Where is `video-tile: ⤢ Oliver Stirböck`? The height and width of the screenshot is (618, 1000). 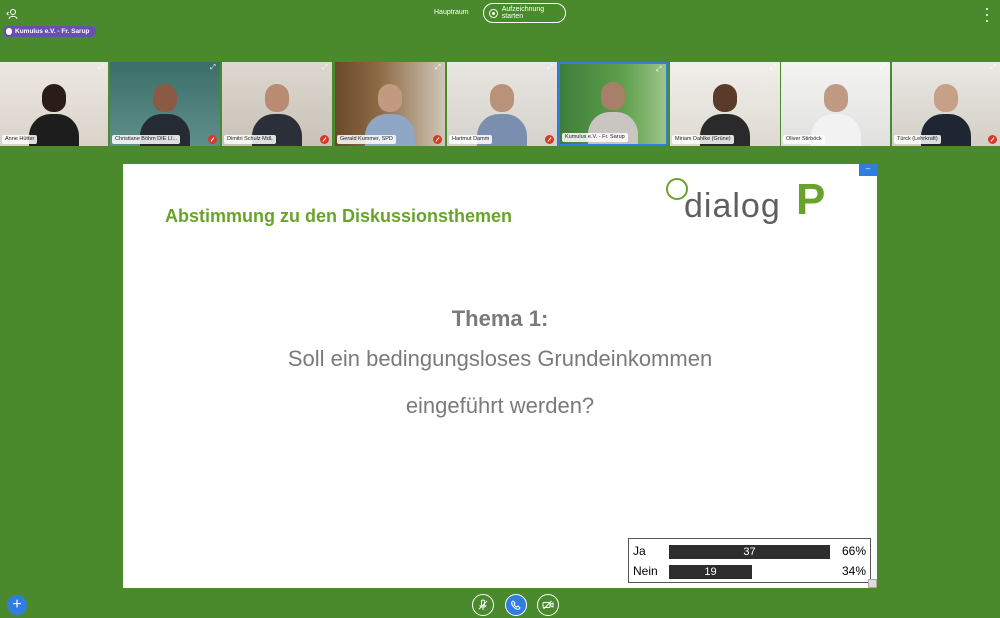
video-tile: ⤢ Oliver Stirböck is located at coordinates (835, 104).